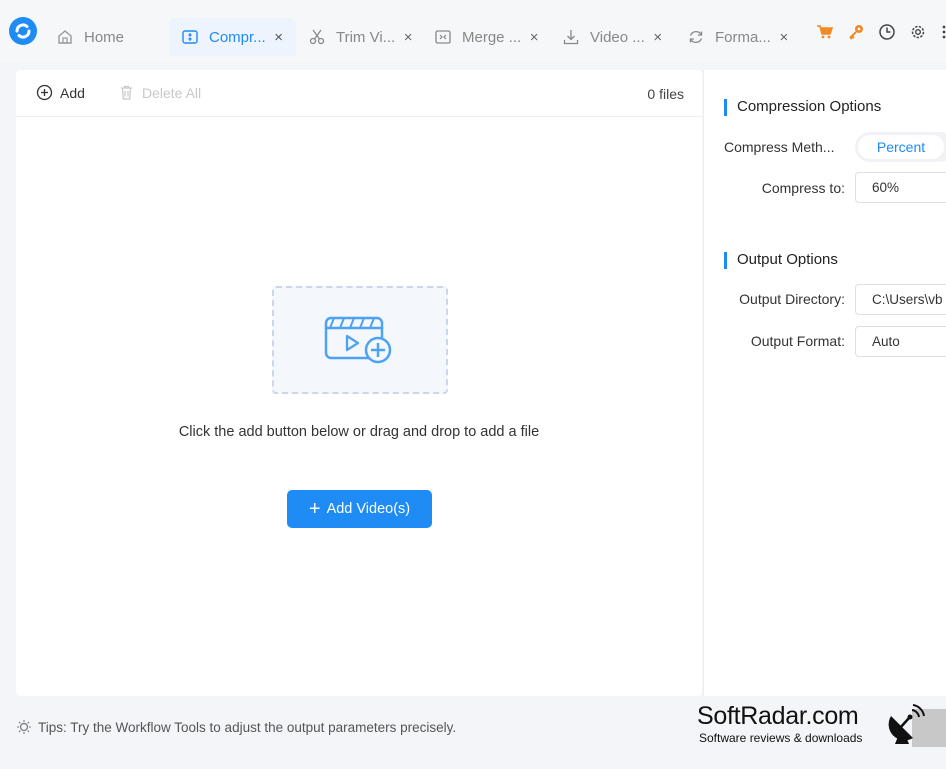 Image resolution: width=946 pixels, height=769 pixels. I want to click on add-videos-button: + Add Video(s), so click(359, 509).